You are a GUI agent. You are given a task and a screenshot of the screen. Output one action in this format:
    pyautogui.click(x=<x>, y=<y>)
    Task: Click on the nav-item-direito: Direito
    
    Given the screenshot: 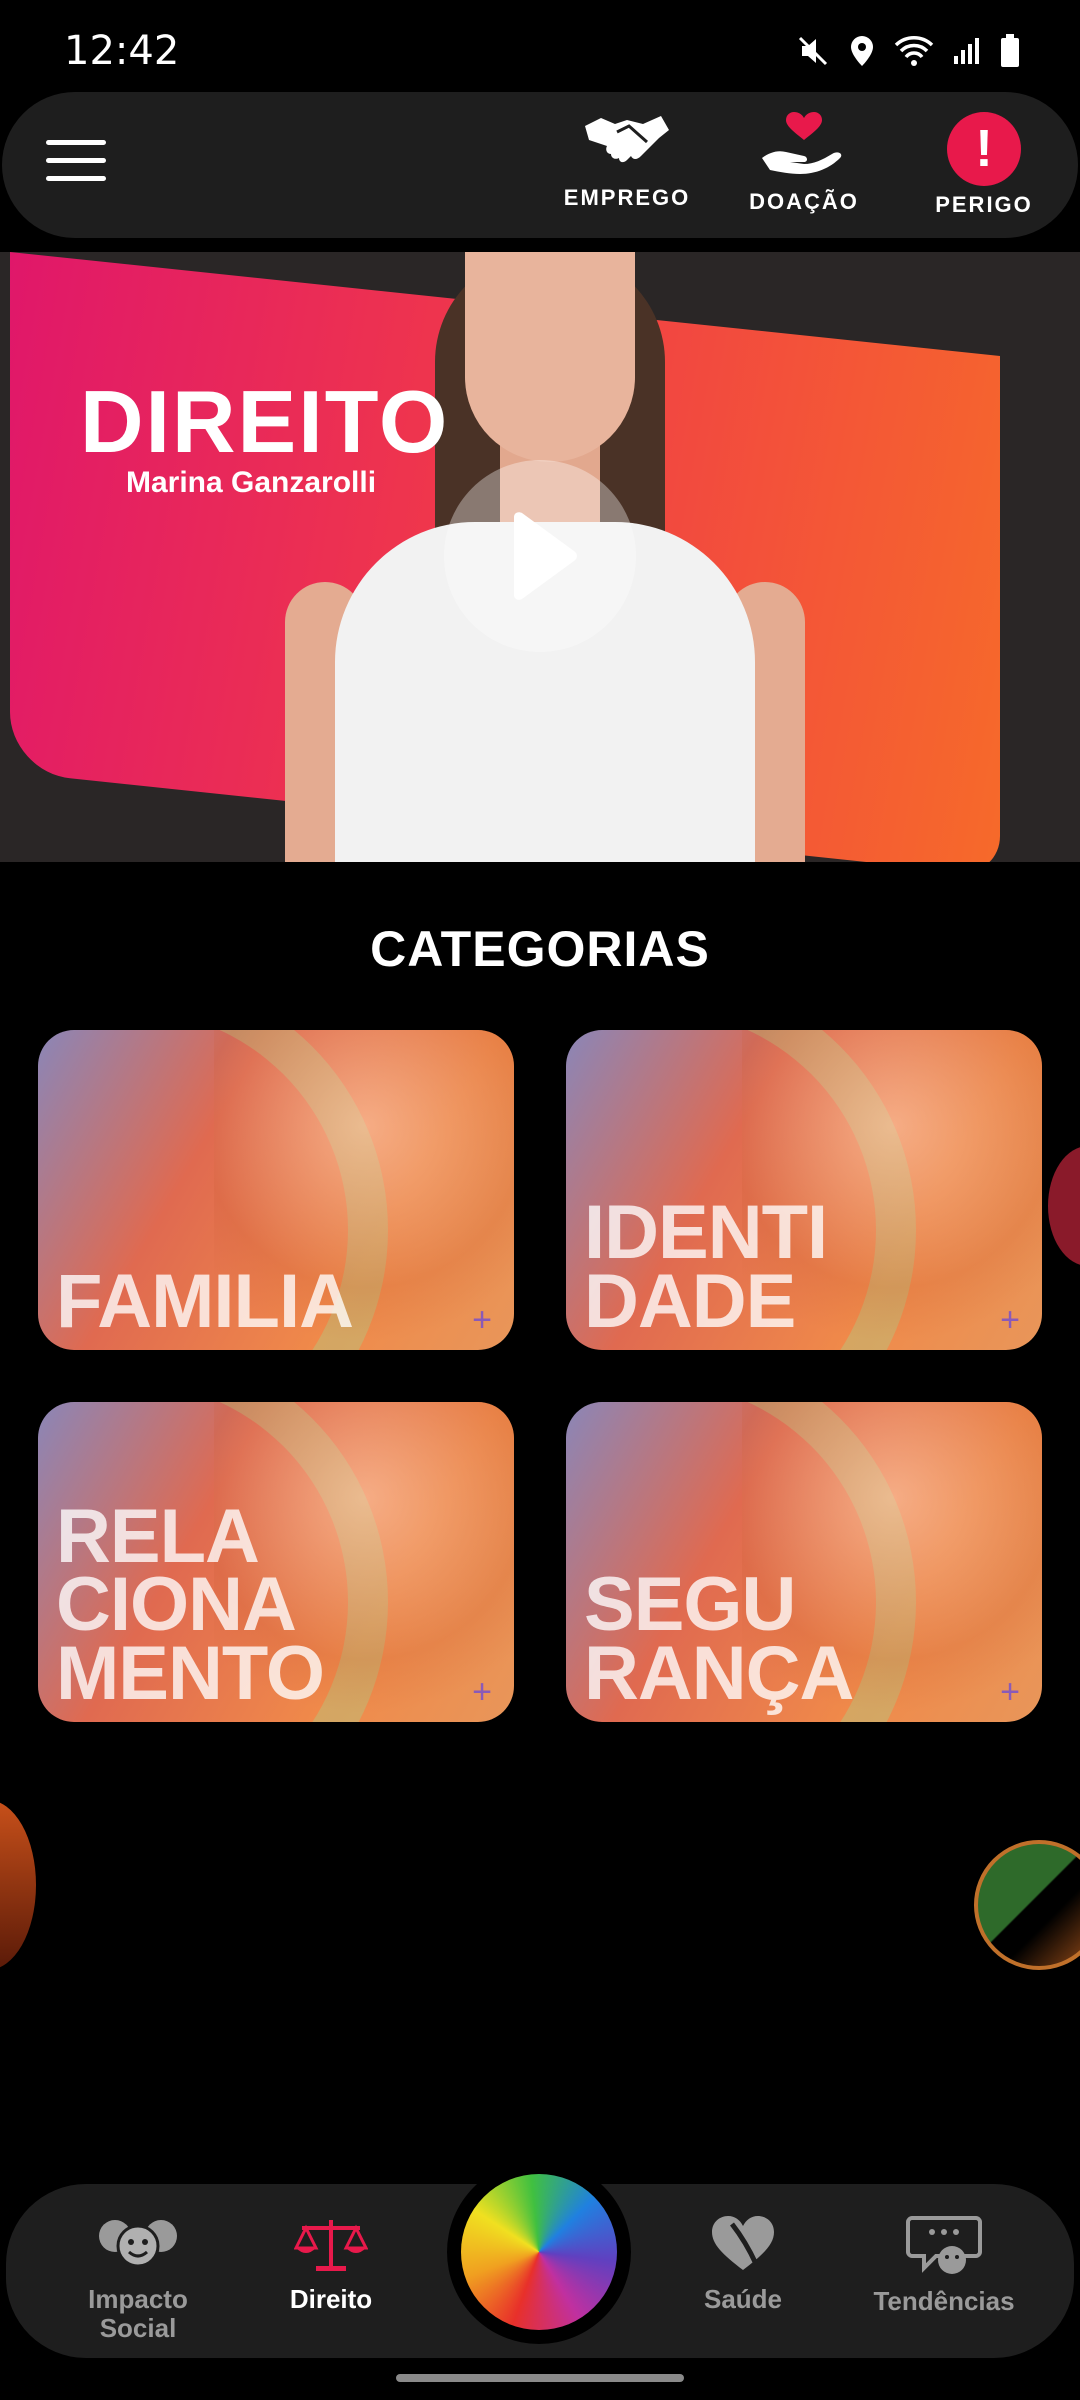 What is the action you would take?
    pyautogui.click(x=331, y=2264)
    